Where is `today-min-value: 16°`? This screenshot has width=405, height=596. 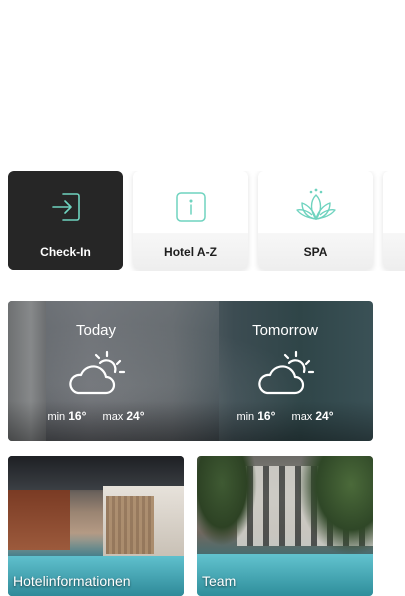
today-min-value: 16° is located at coordinates (77, 416).